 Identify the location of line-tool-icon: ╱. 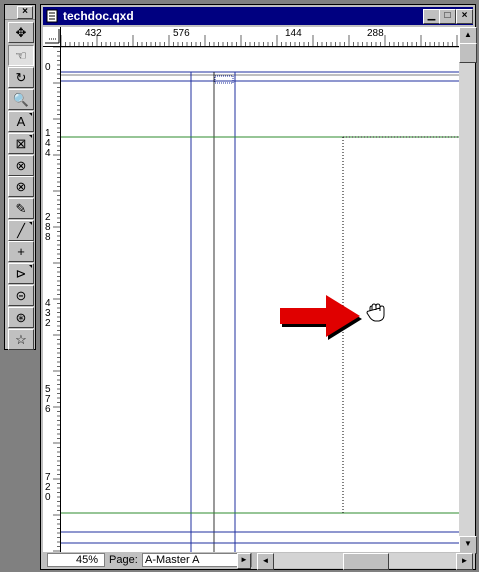
(21, 230).